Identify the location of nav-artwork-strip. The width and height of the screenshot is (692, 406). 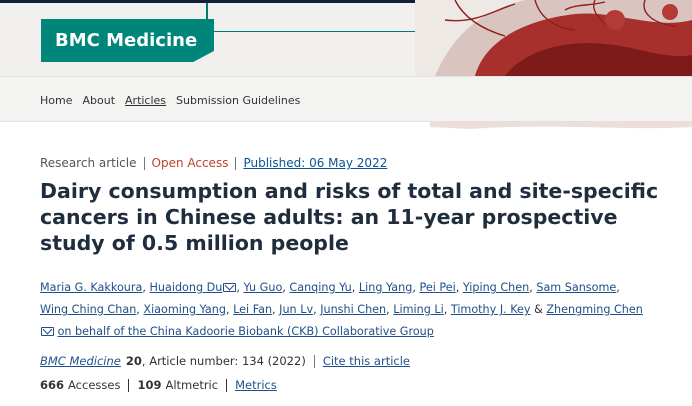
(561, 127).